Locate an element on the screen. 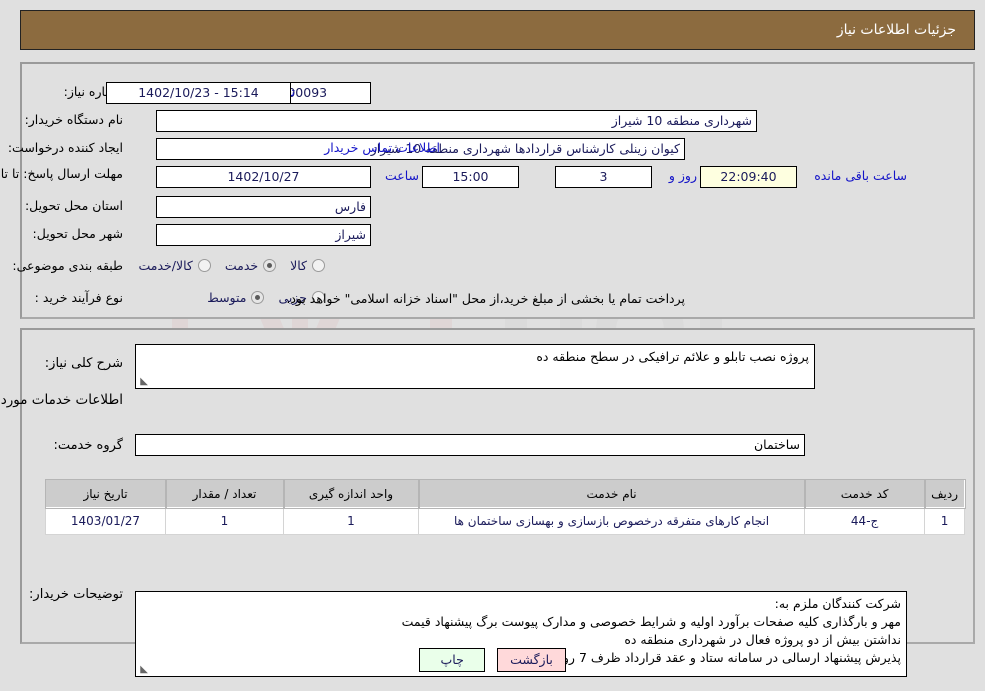 The image size is (985, 691). field-buyer-org: شهرداری منطقه 10 شیراز is located at coordinates (456, 121).